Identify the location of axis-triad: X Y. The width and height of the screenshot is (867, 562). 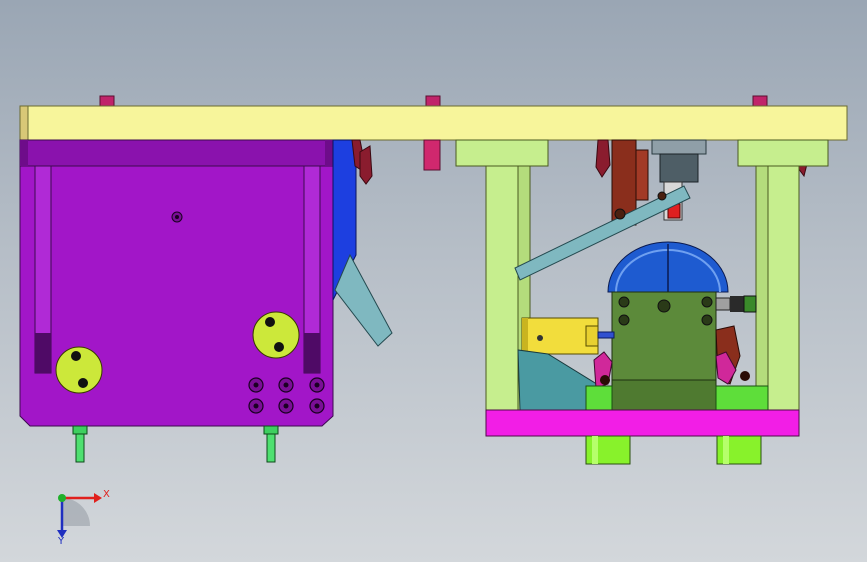
(83, 518).